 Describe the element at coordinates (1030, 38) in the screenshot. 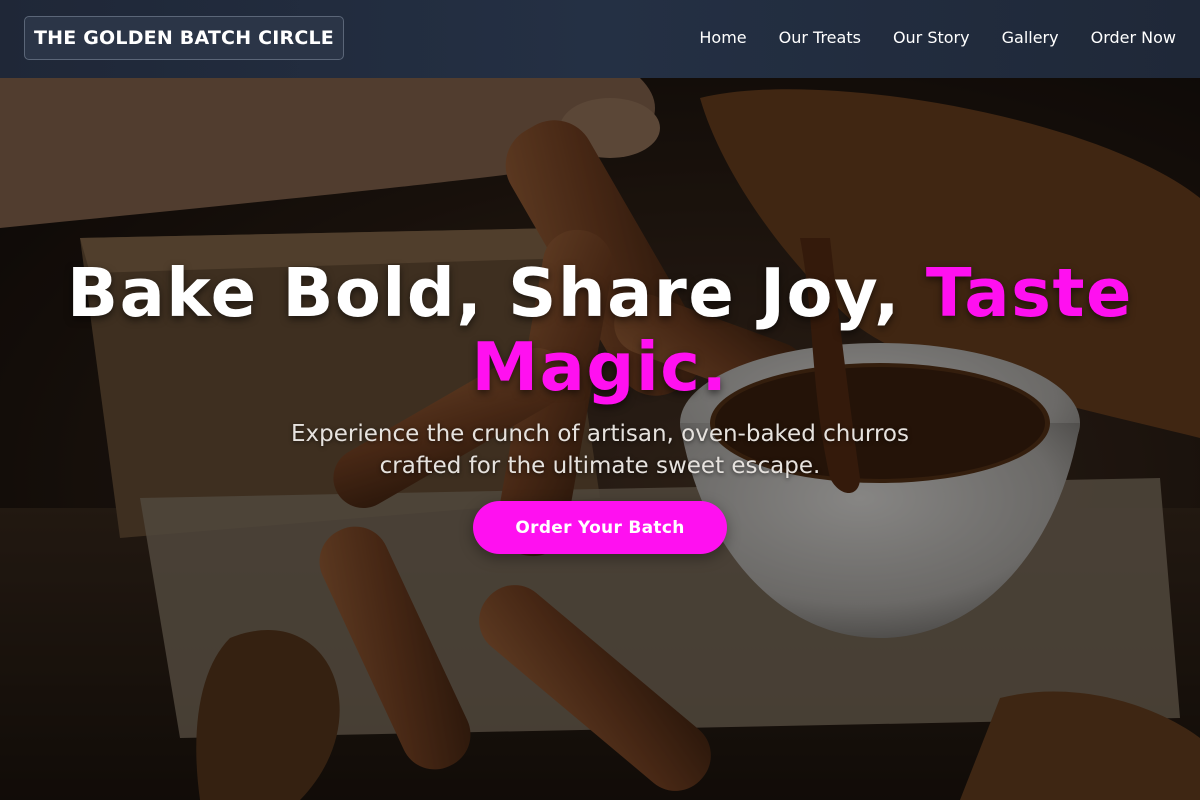

I see `nav-link-gallery: Gallery` at that location.